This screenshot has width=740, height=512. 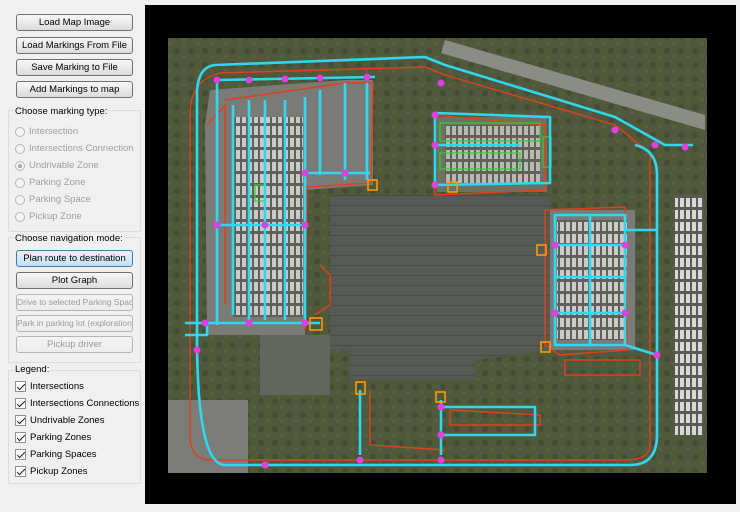 I want to click on legend-parking-zones: Parking Zones, so click(x=53, y=437).